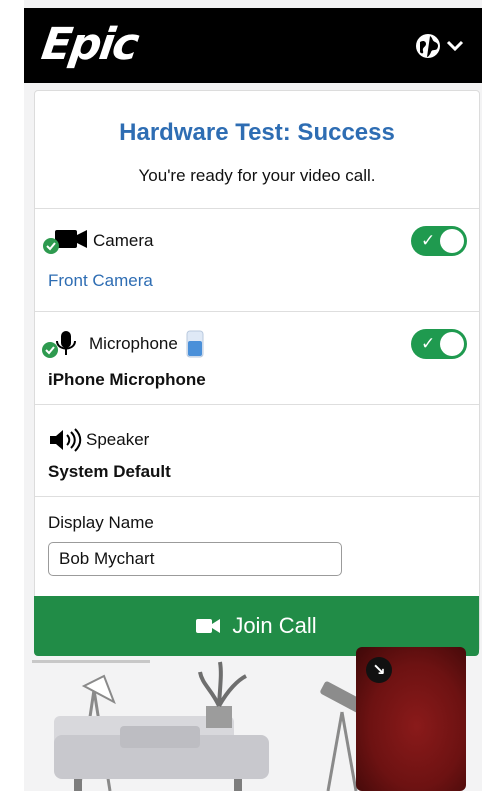 Image resolution: width=487 pixels, height=791 pixels. Describe the element at coordinates (257, 132) in the screenshot. I see `page-title: Hardware Test: Success` at that location.